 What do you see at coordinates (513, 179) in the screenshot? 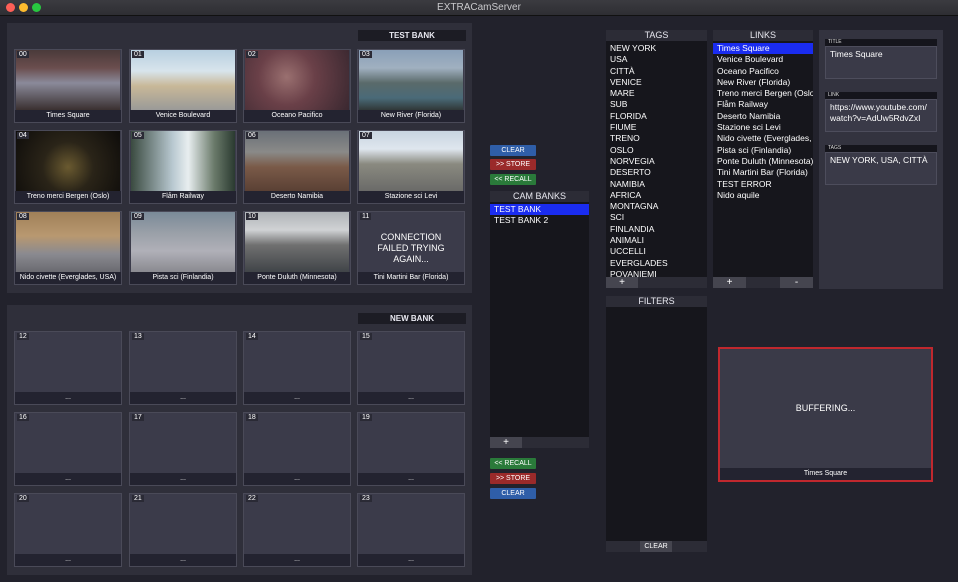
I see `recall-button: << RECALL` at bounding box center [513, 179].